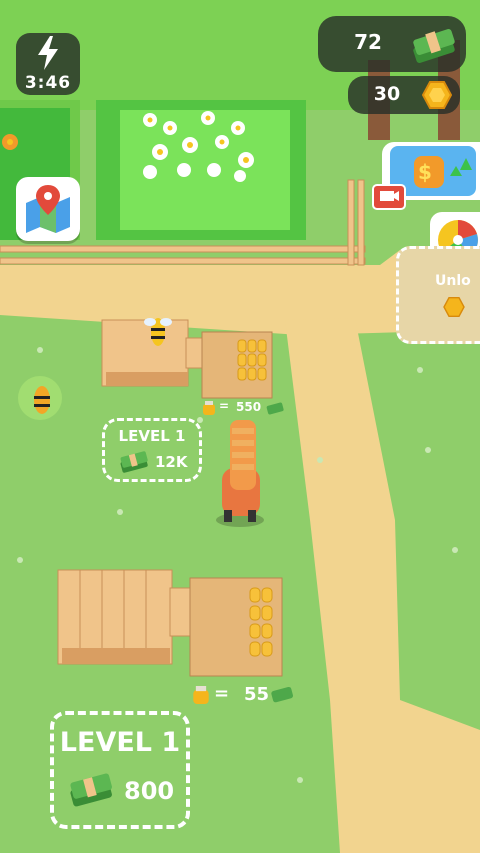 This screenshot has height=853, width=480. Describe the element at coordinates (149, 791) in the screenshot. I see `upgrade-price: 800` at that location.